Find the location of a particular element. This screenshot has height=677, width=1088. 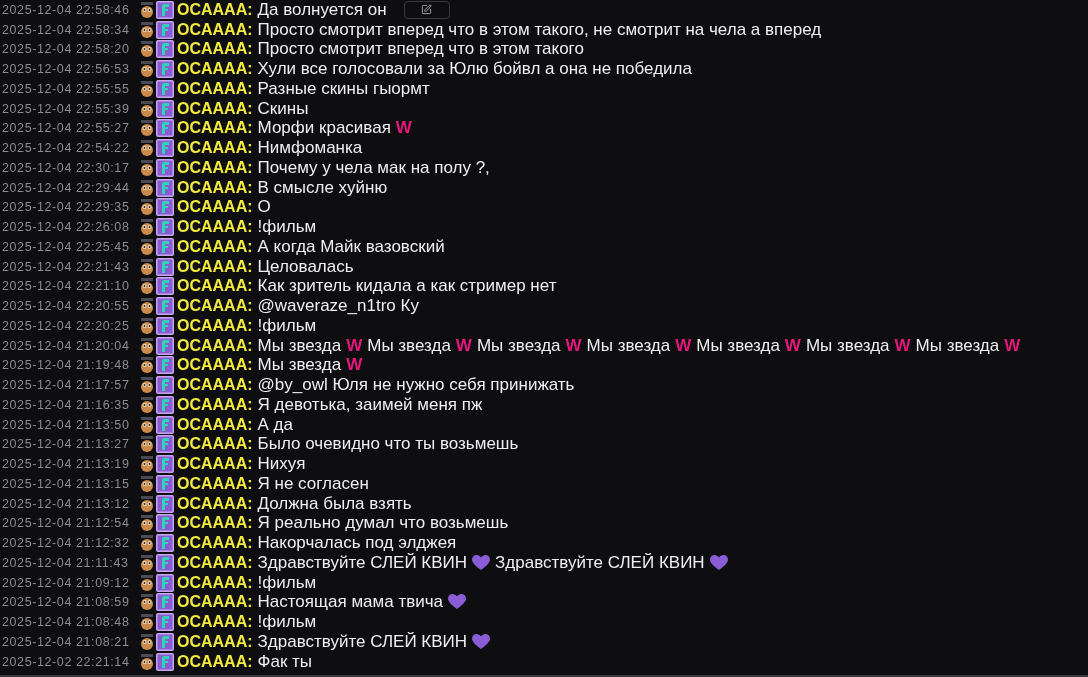

message-text: Нимфоманка is located at coordinates (310, 148).